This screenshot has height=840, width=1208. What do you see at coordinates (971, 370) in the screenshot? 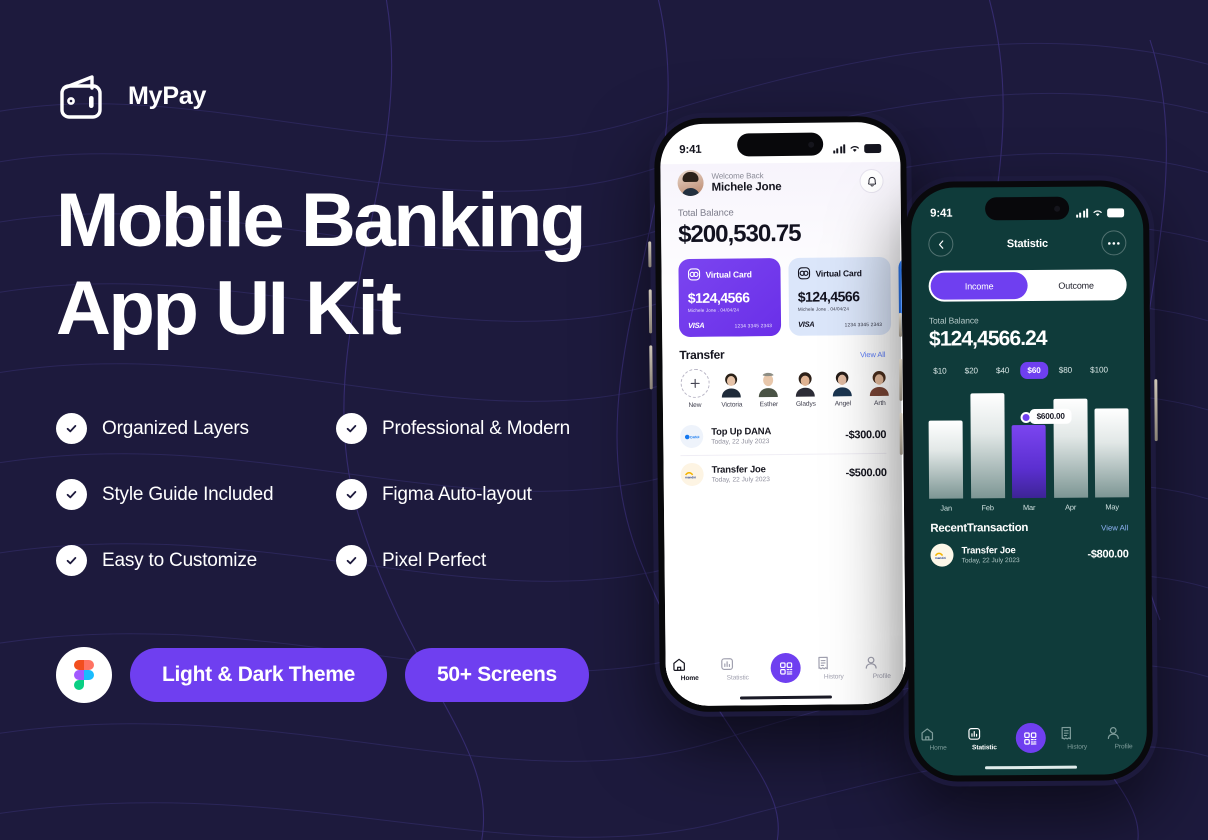
I see `amount-chip: $20` at bounding box center [971, 370].